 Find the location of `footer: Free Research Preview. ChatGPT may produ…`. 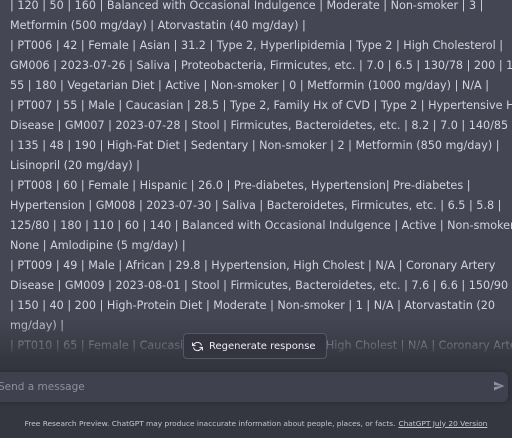

footer: Free Research Preview. ChatGPT may produ… is located at coordinates (256, 423).